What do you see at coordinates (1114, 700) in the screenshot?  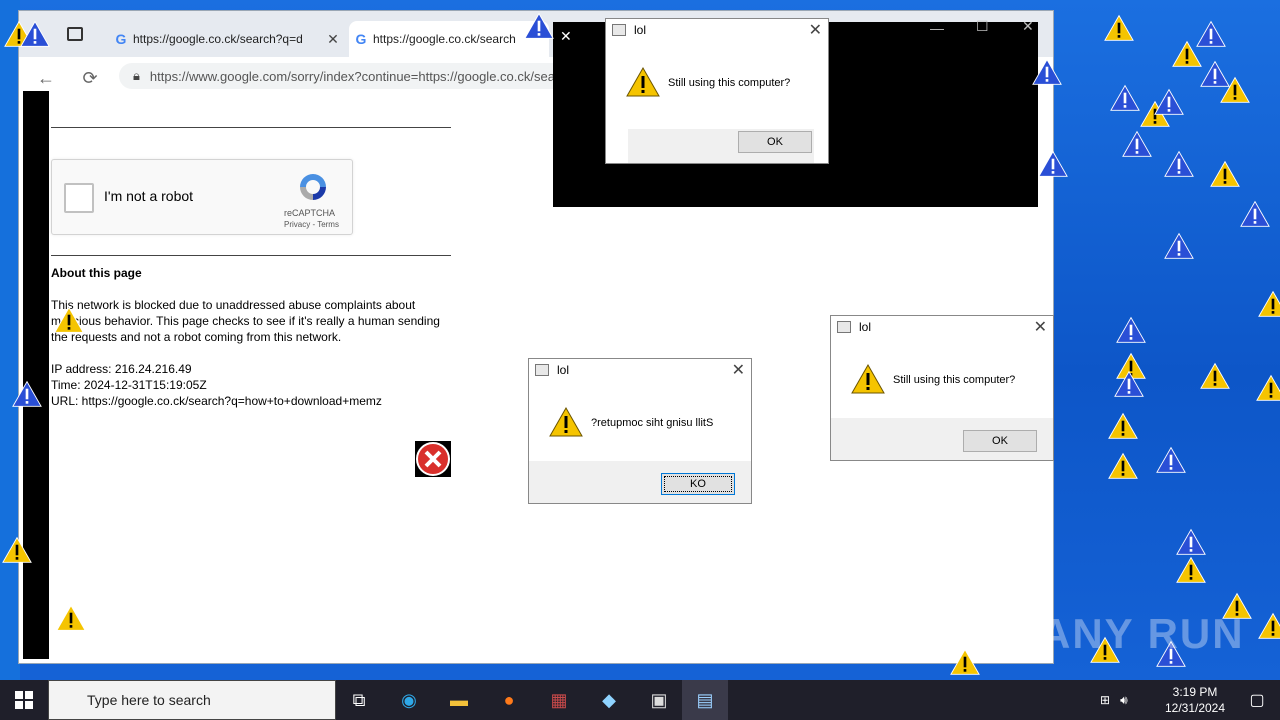 I see `system-tray: ⊞ 🔊︎` at bounding box center [1114, 700].